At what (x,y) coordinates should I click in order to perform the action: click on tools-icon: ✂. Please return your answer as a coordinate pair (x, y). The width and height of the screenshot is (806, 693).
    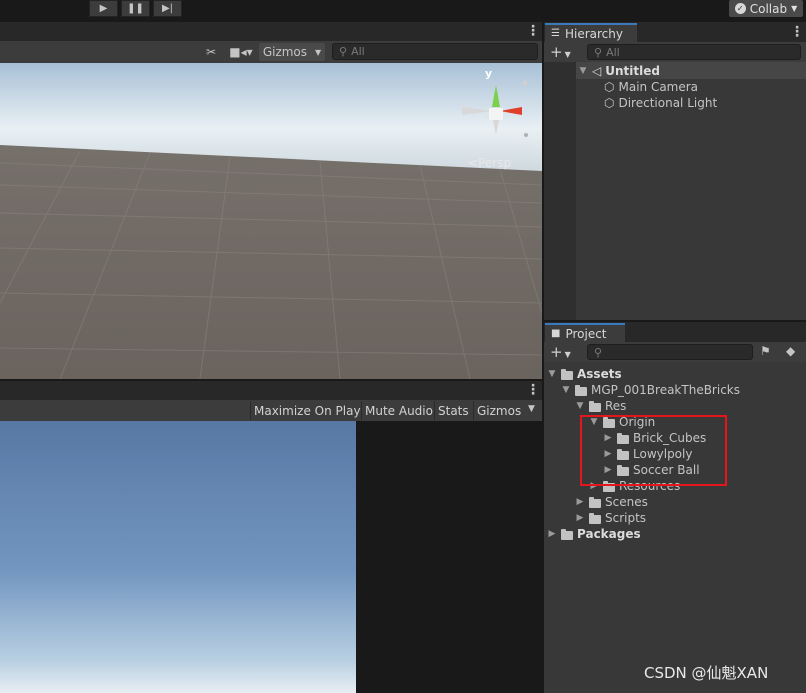
    Looking at the image, I should click on (211, 52).